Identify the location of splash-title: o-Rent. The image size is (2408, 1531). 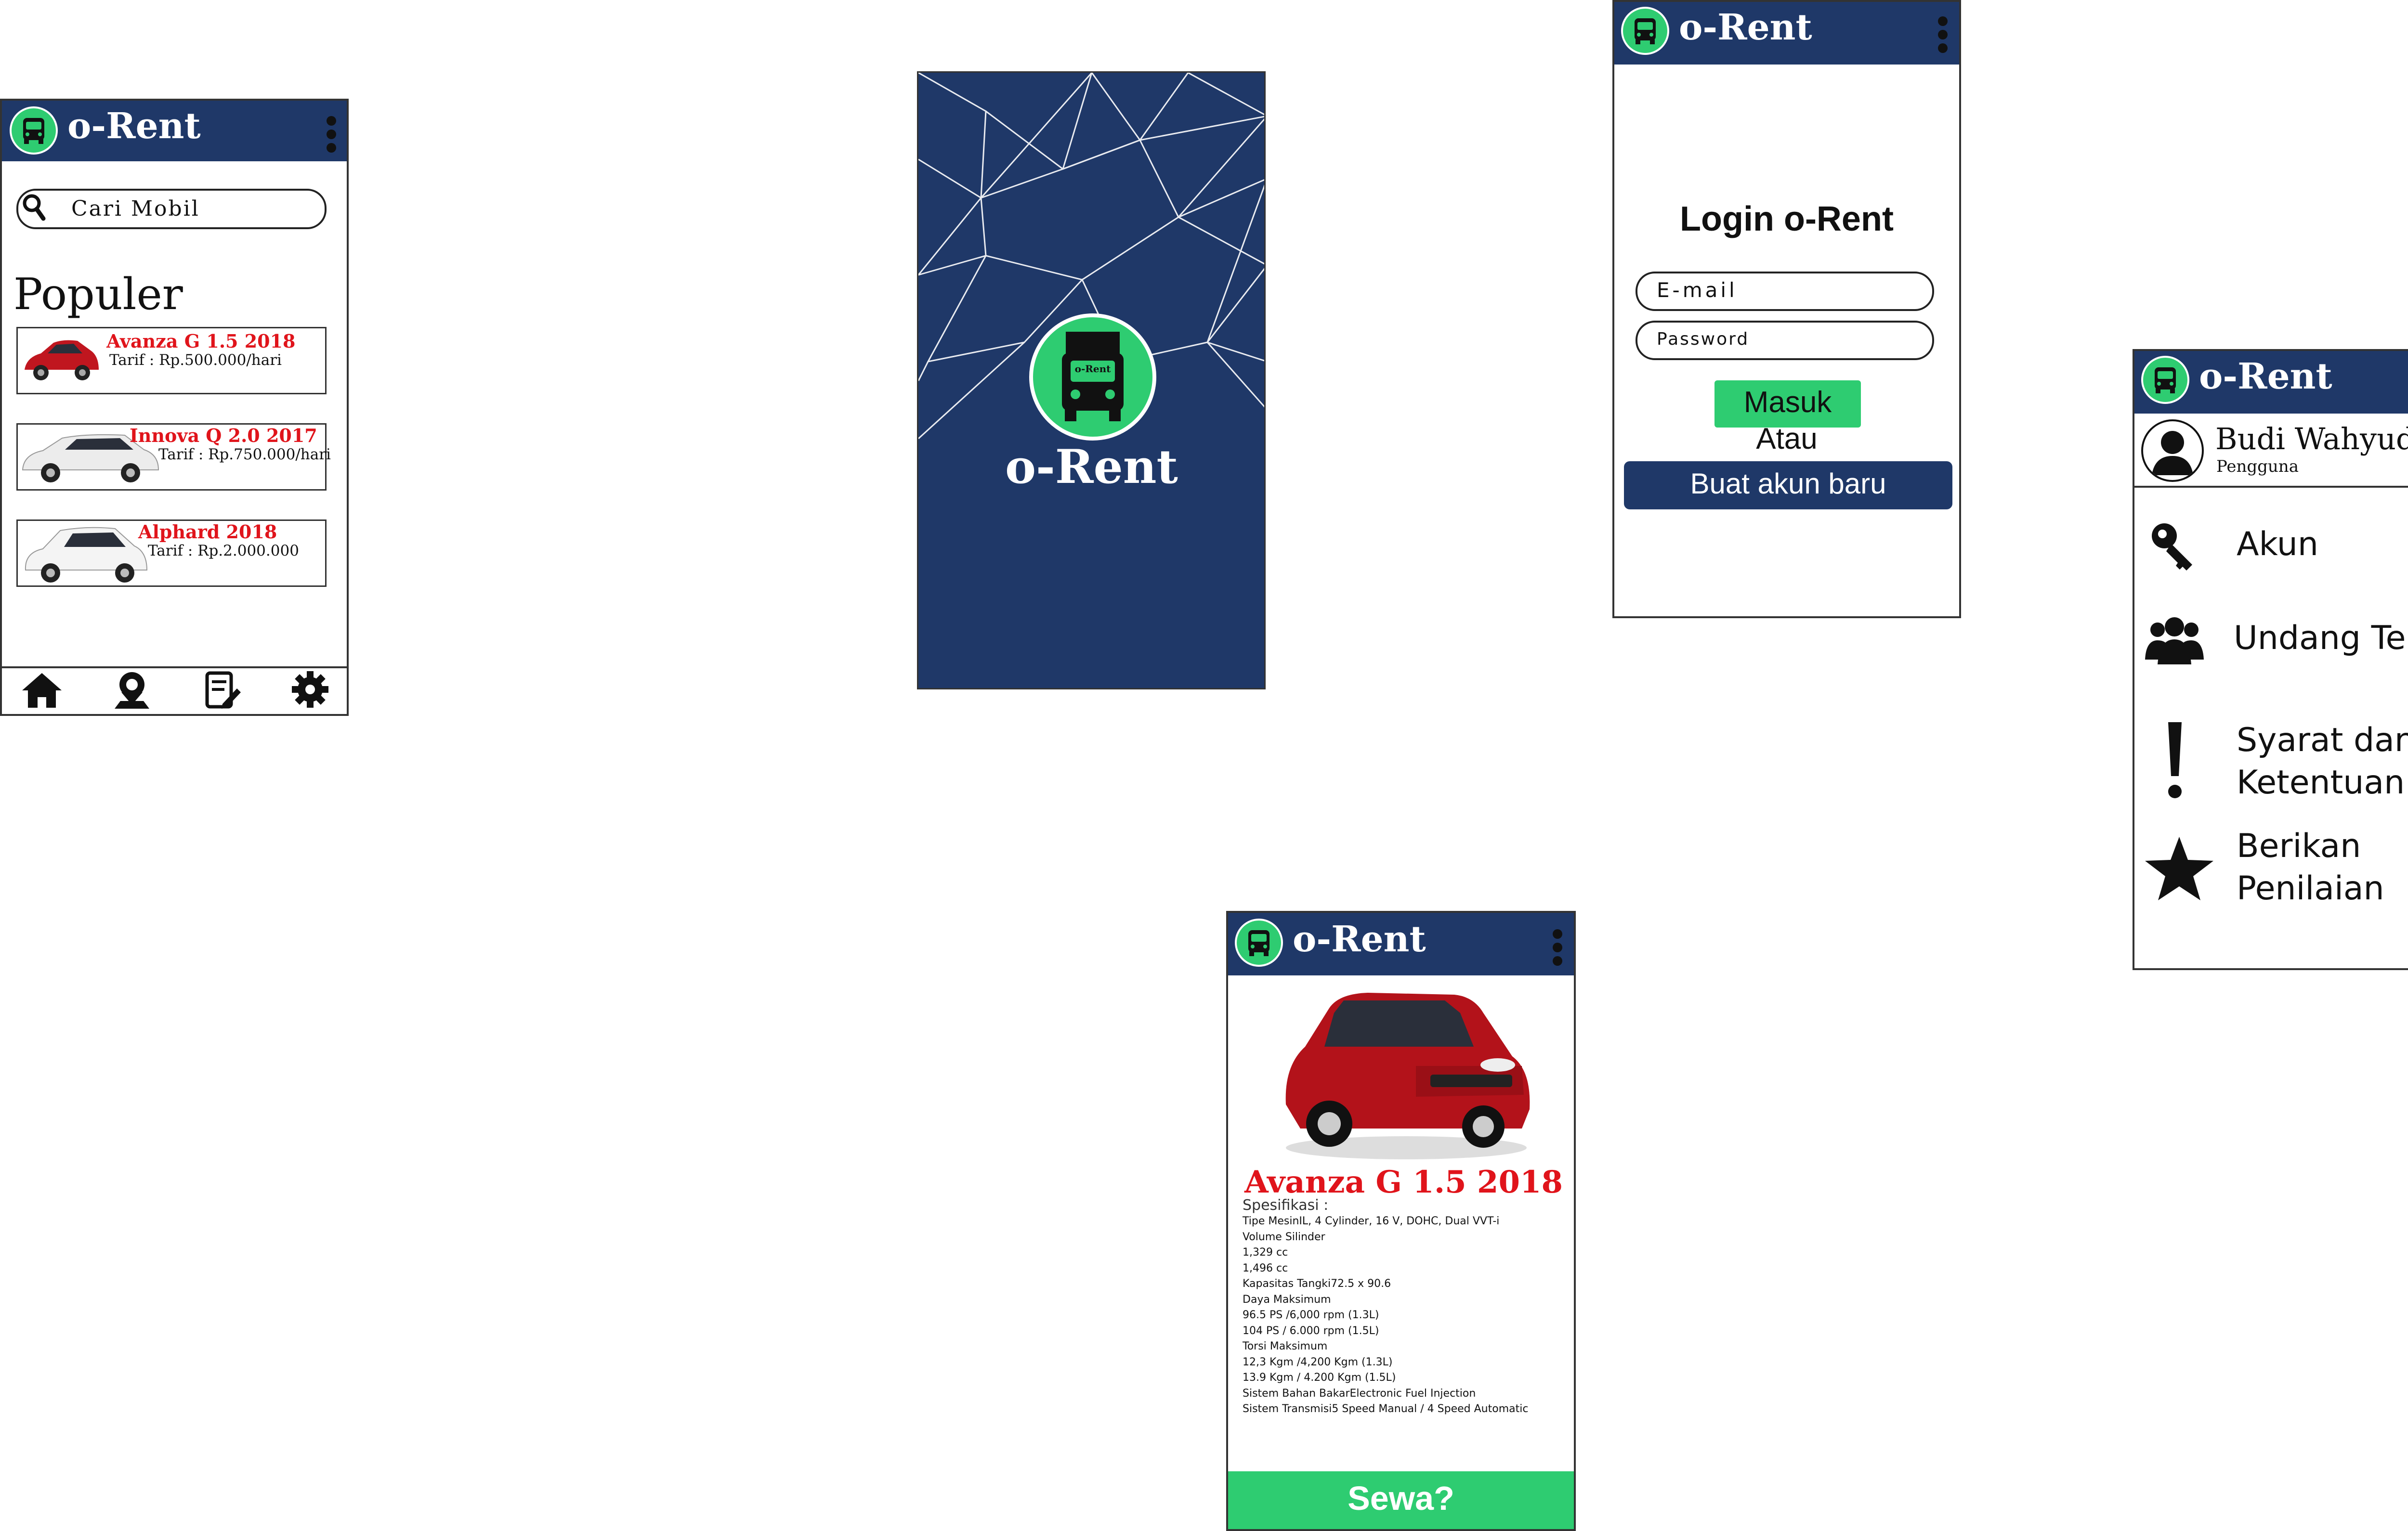
(1091, 467).